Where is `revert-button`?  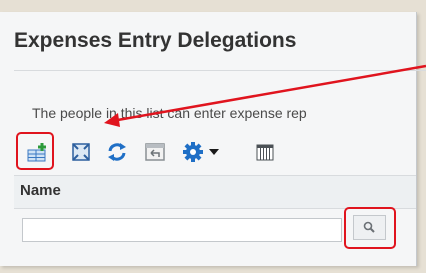 revert-button is located at coordinates (155, 152).